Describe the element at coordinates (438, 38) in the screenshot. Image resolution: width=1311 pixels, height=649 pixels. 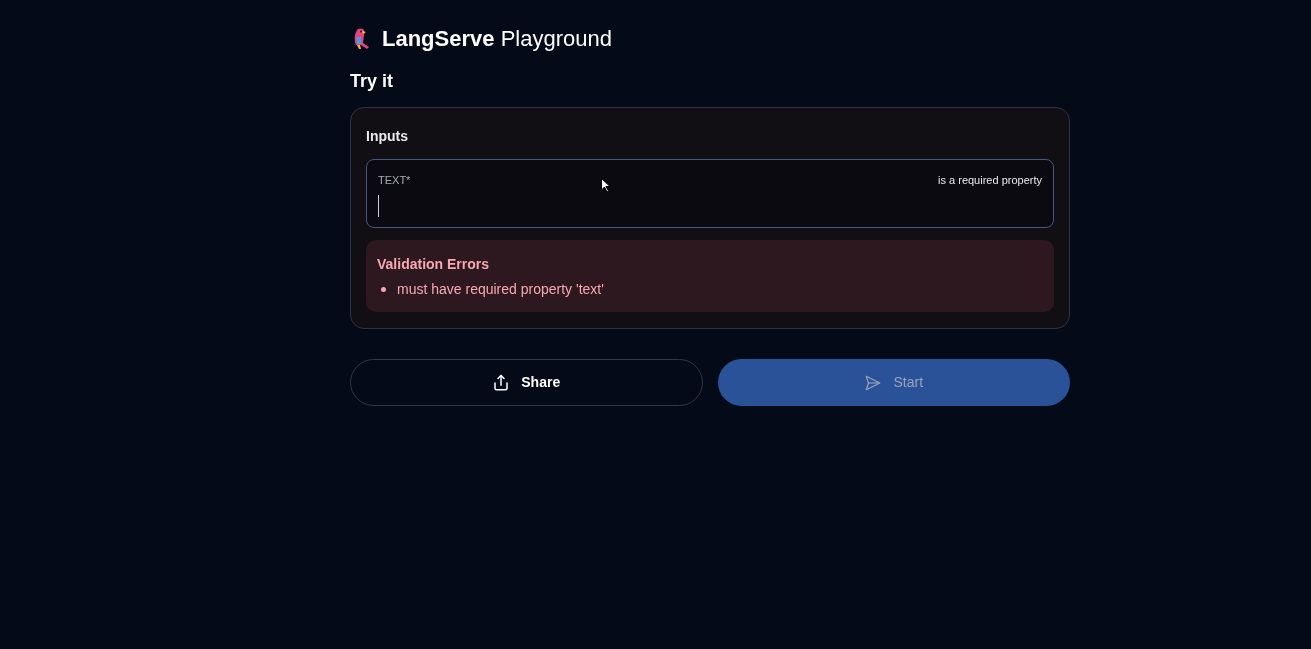
I see `brand-name: LangServe` at that location.